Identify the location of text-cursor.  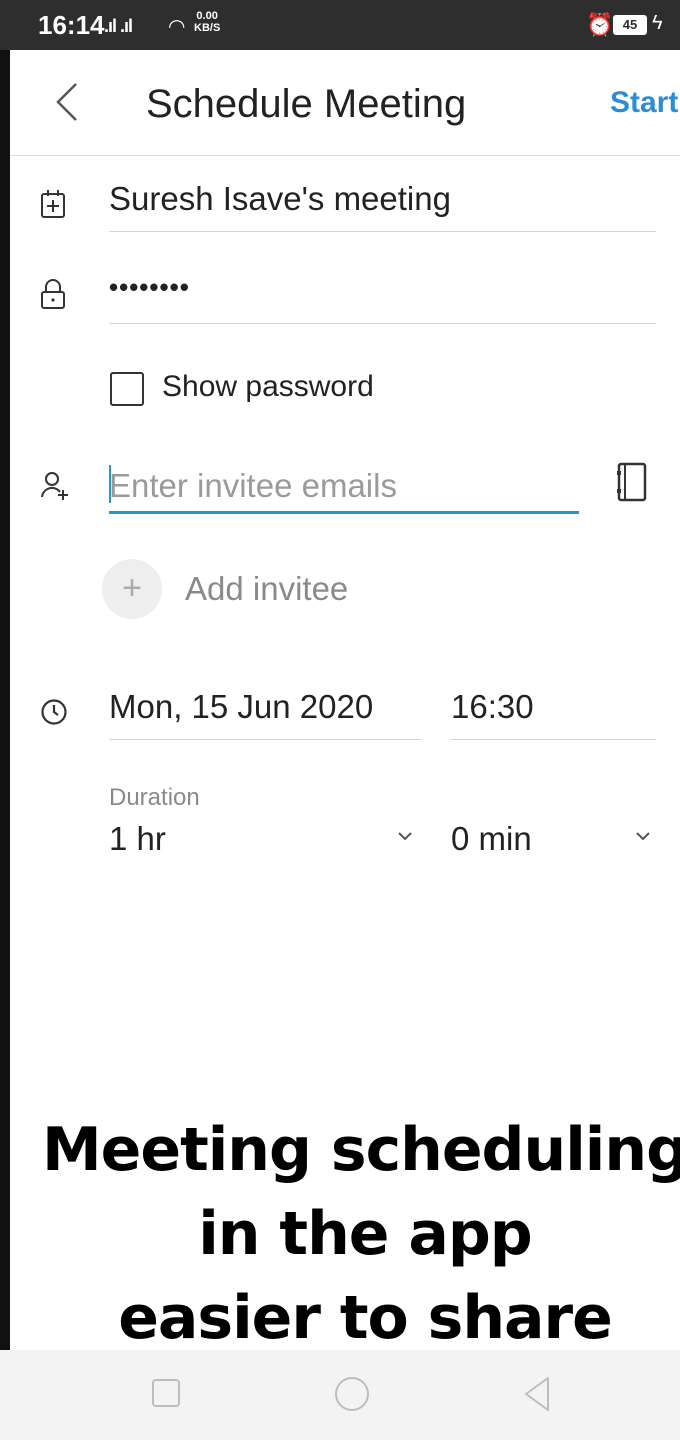
(110, 484).